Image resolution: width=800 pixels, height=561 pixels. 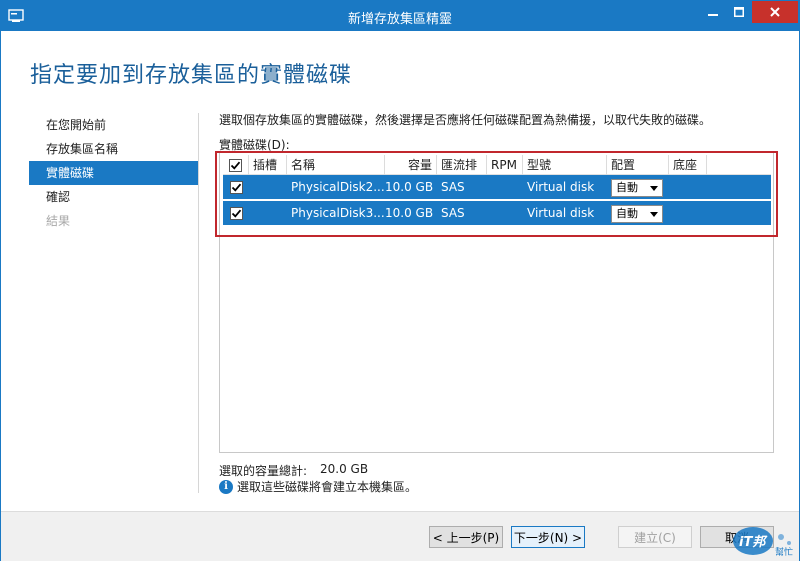 I want to click on grid-header-row: 插槽 名稱 容量 匯流排 RPM 型號 配置 底座, so click(x=497, y=165).